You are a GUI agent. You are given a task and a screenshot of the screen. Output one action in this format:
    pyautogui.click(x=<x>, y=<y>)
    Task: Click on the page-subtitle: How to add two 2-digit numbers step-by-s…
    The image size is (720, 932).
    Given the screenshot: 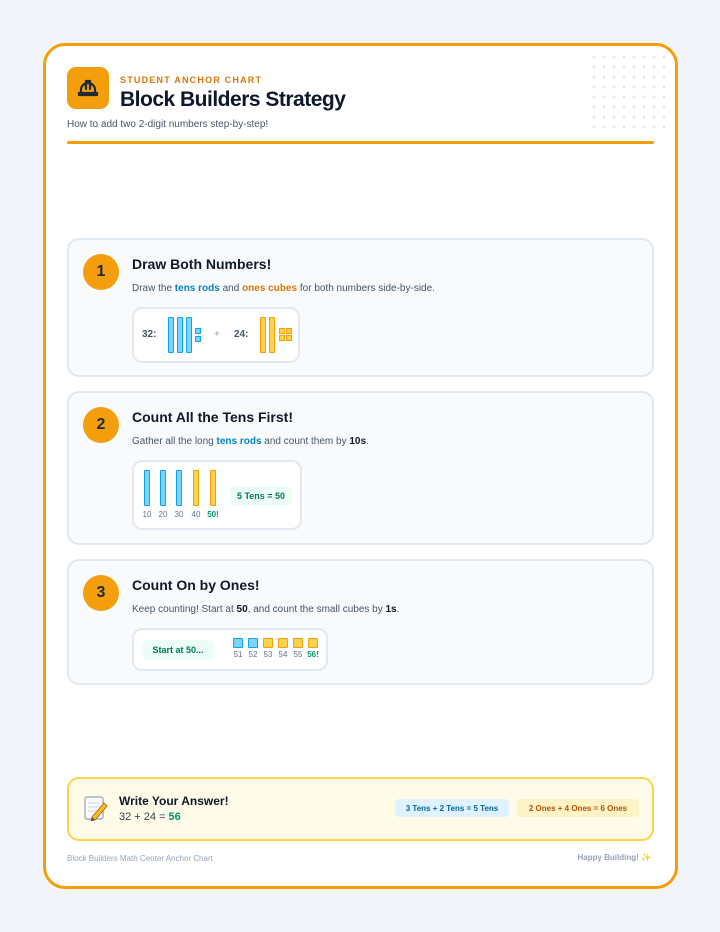 What is the action you would take?
    pyautogui.click(x=168, y=124)
    